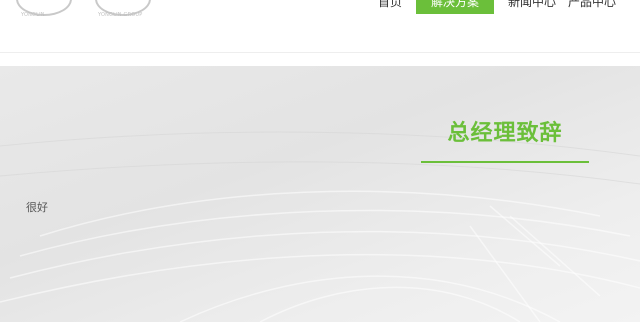 The image size is (640, 322). I want to click on nav-home: 首页, so click(390, 7).